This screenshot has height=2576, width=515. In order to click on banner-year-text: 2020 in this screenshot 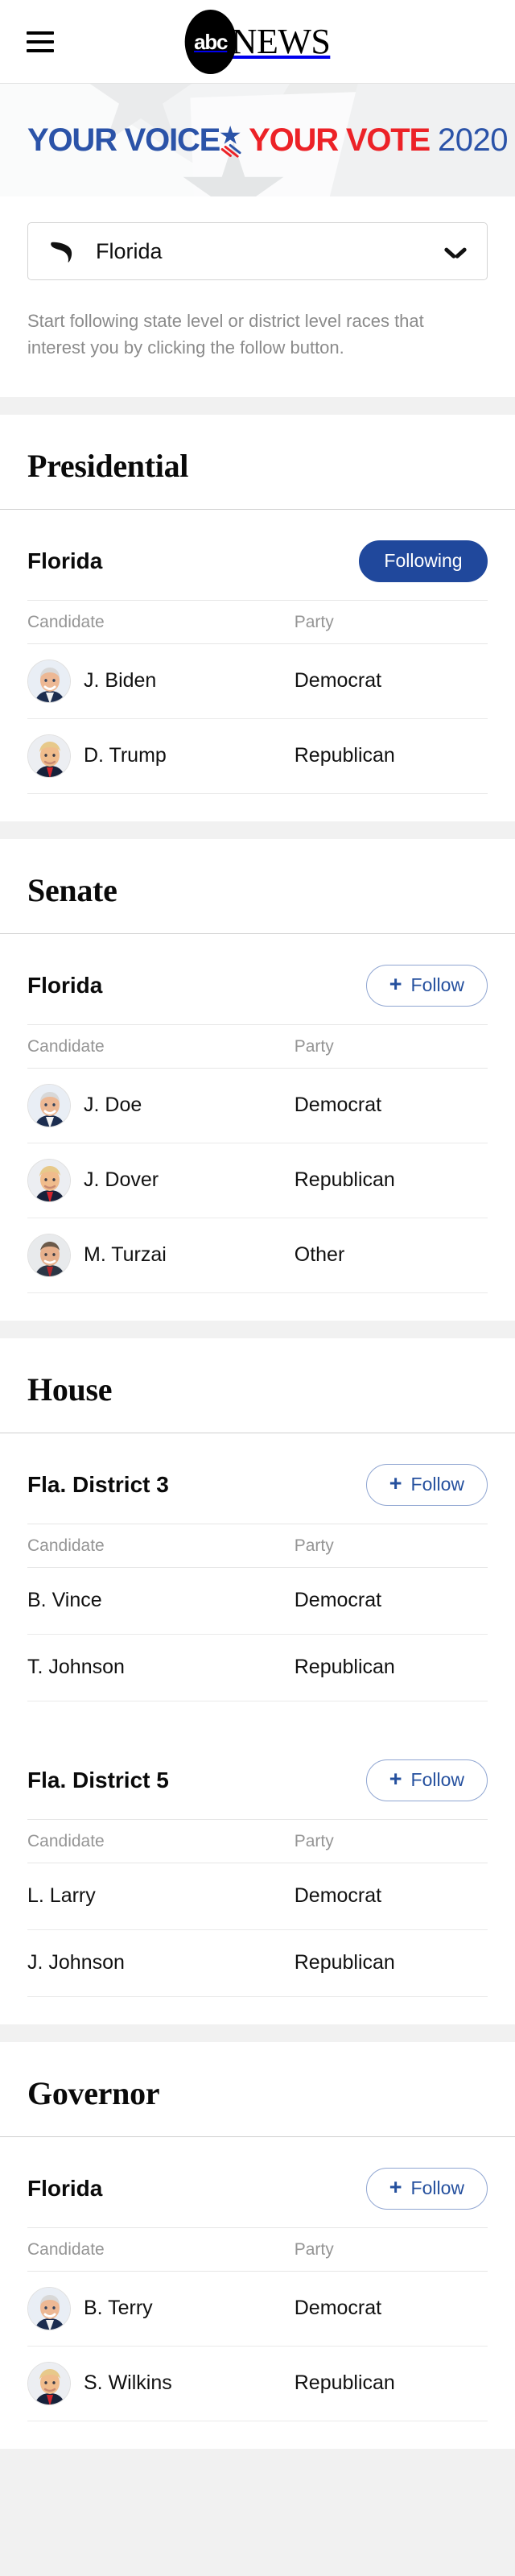, I will do `click(472, 140)`.